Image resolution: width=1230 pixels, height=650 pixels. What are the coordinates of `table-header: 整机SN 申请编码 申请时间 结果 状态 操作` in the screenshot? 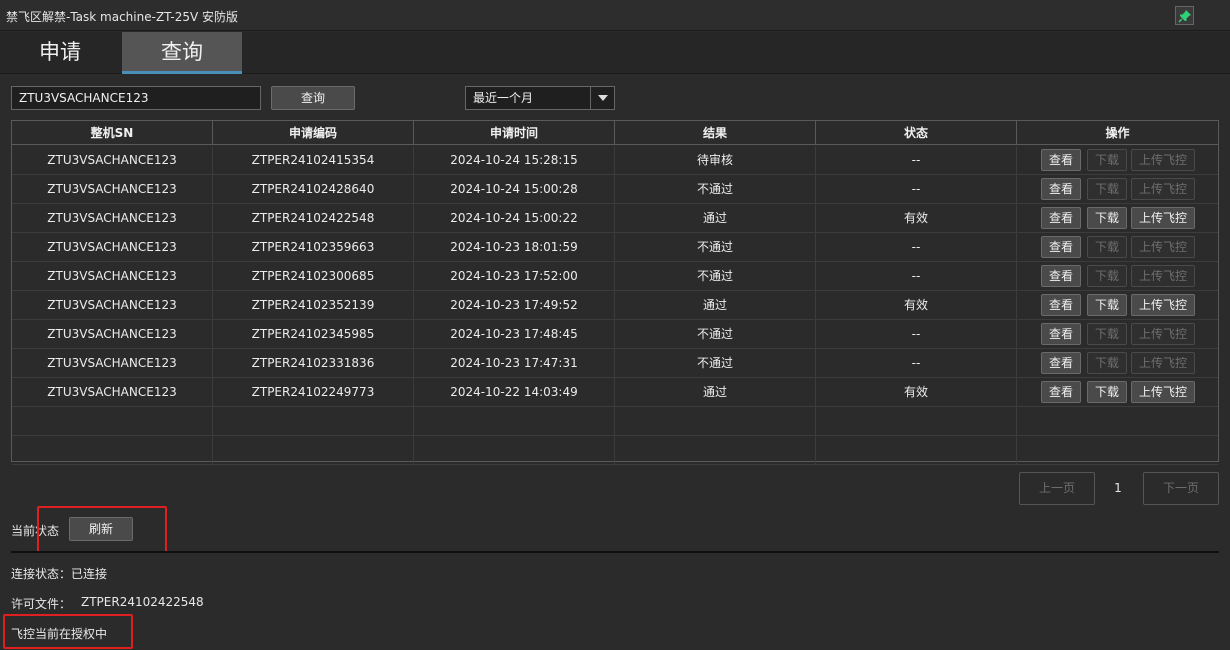 It's located at (615, 133).